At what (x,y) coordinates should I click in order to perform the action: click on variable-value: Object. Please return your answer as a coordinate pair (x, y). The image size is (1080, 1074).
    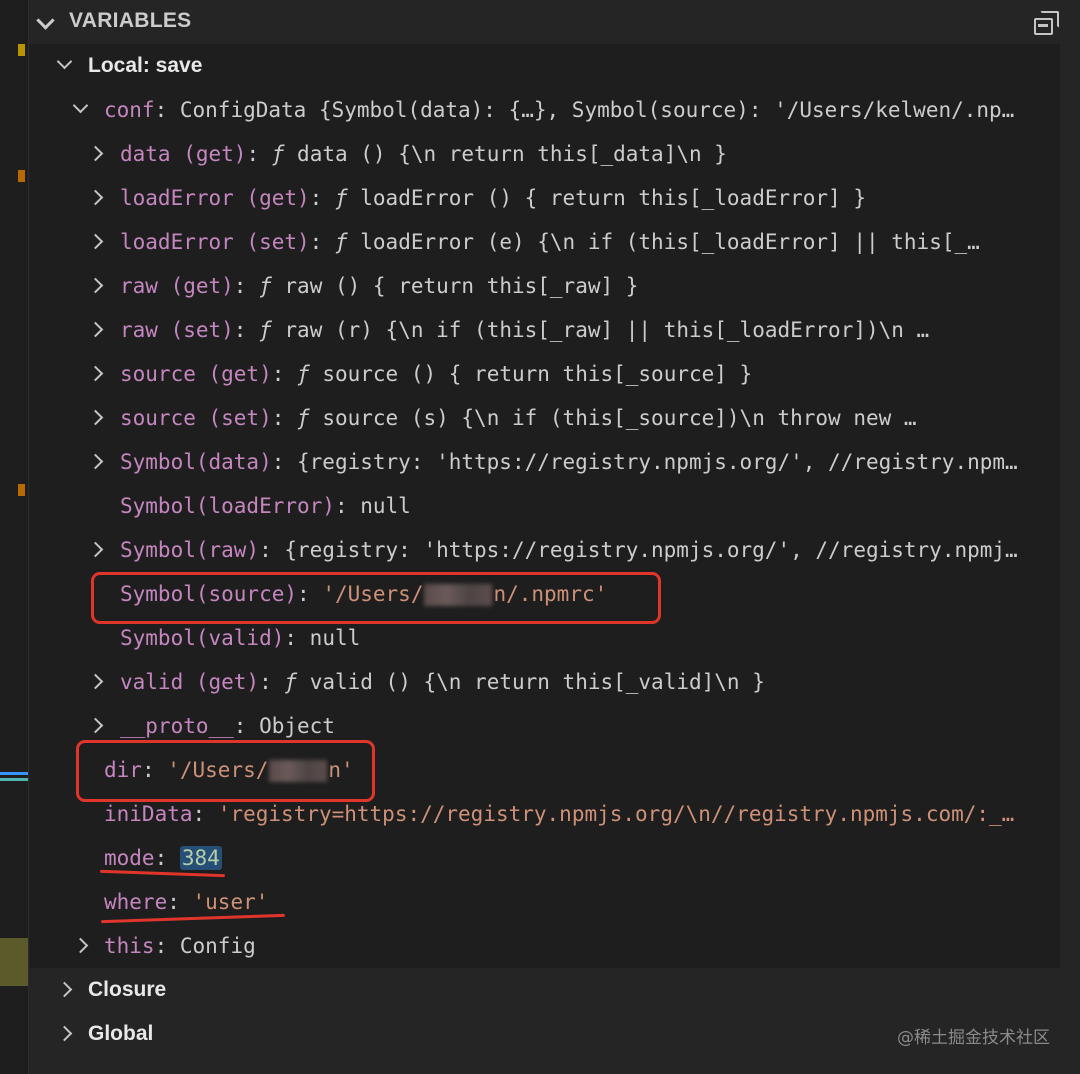
    Looking at the image, I should click on (297, 726).